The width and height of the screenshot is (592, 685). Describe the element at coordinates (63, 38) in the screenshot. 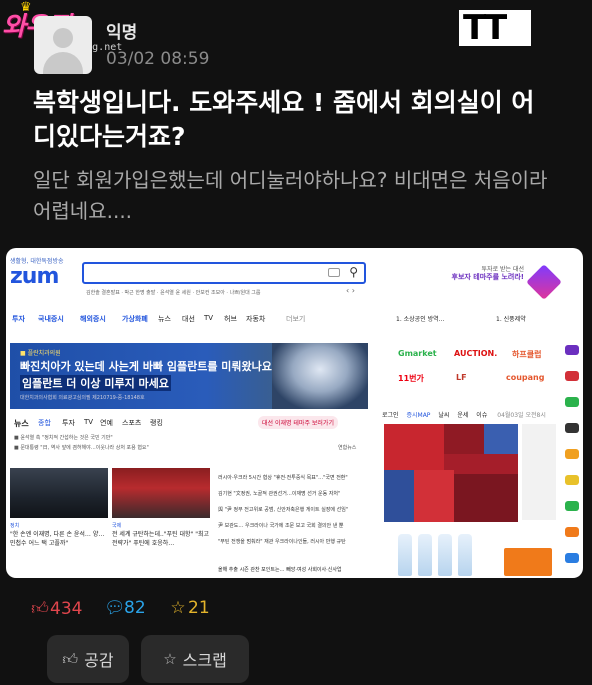

I see `avatar-head` at that location.